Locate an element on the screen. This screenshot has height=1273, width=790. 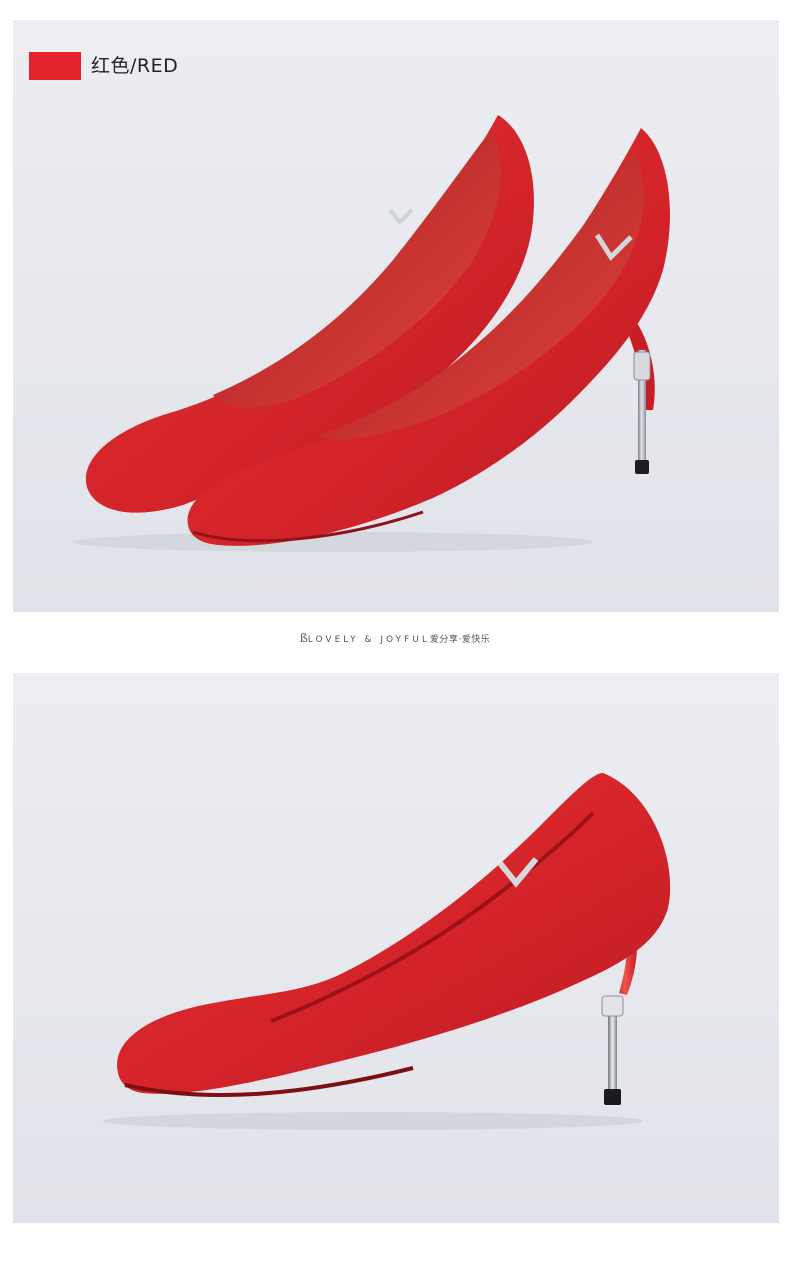
brand-tagline: ßLOVELY & JOYFUL爱分享·爱快乐 is located at coordinates (395, 638).